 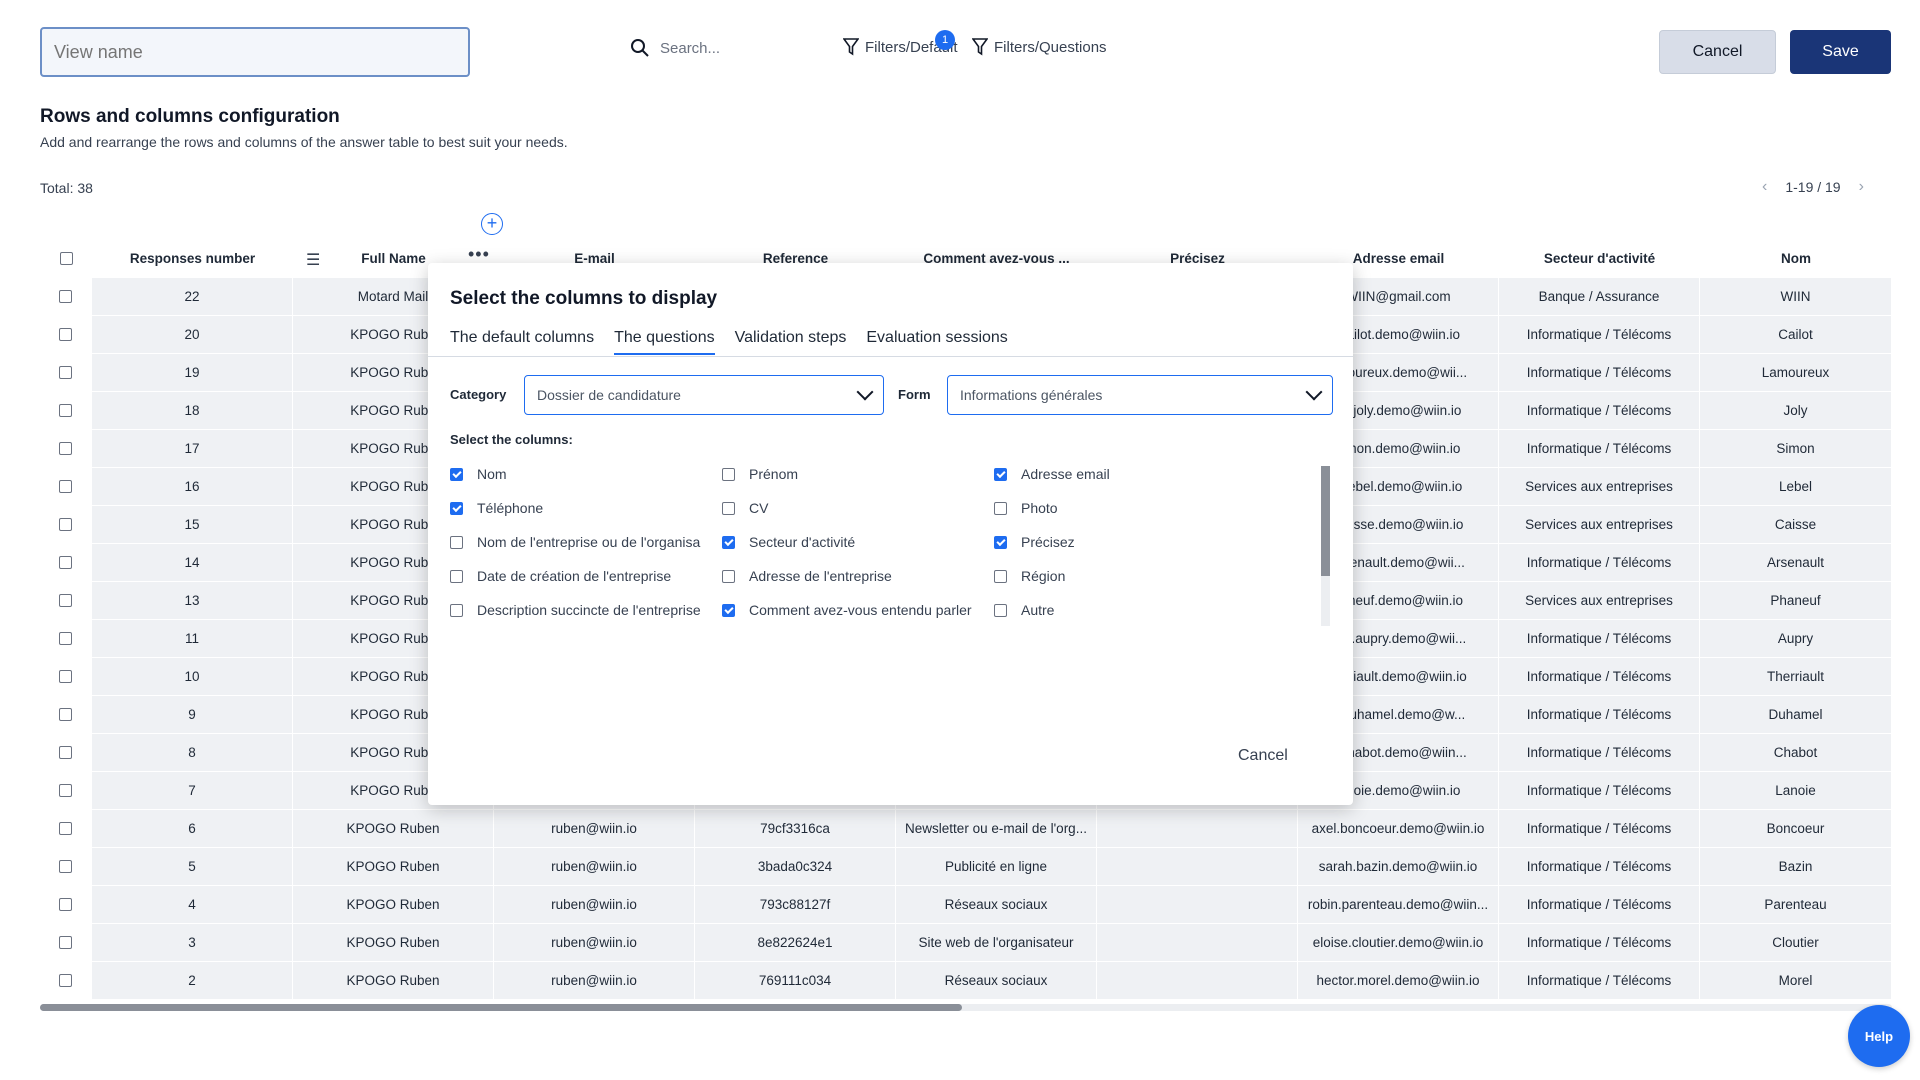 What do you see at coordinates (704, 395) in the screenshot?
I see `category-select: Dossier de candidature` at bounding box center [704, 395].